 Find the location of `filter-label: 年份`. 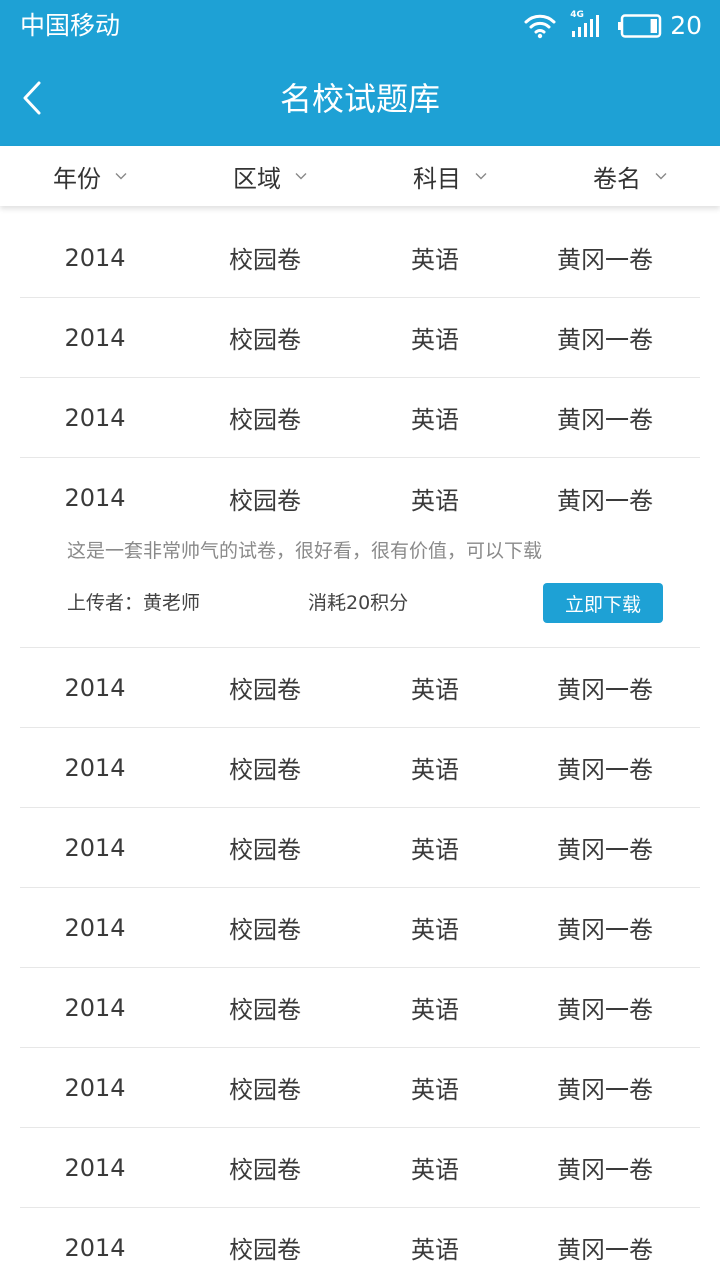

filter-label: 年份 is located at coordinates (77, 178).